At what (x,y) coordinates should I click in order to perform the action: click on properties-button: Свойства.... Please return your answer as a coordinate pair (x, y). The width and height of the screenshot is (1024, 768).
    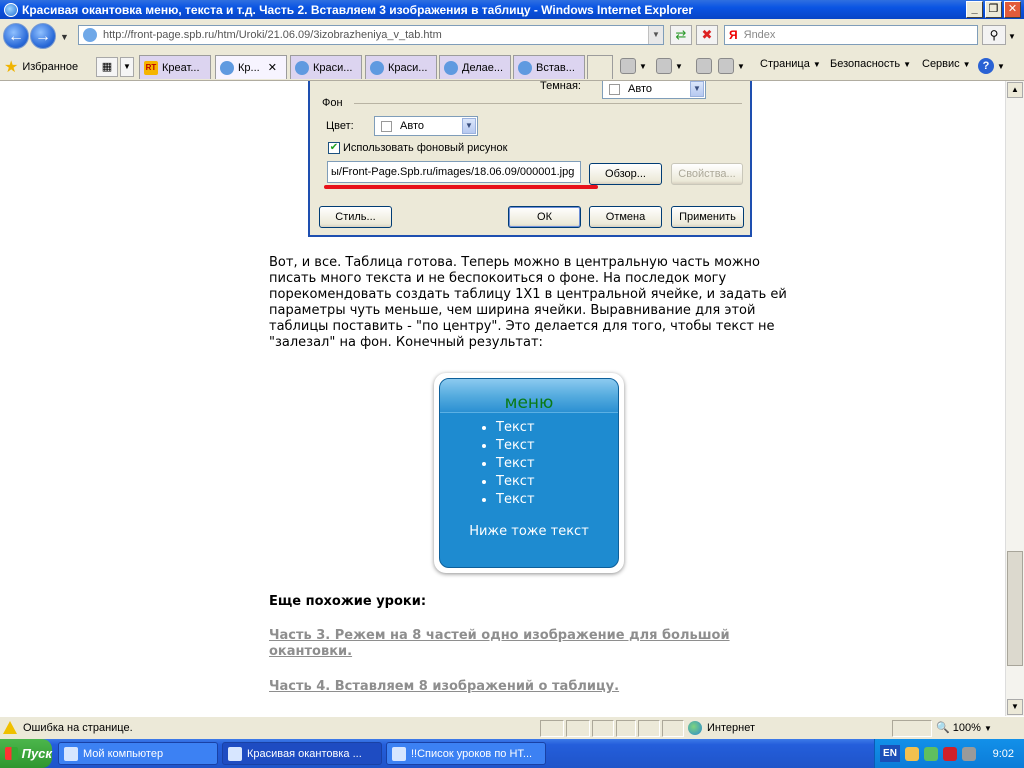
    Looking at the image, I should click on (707, 174).